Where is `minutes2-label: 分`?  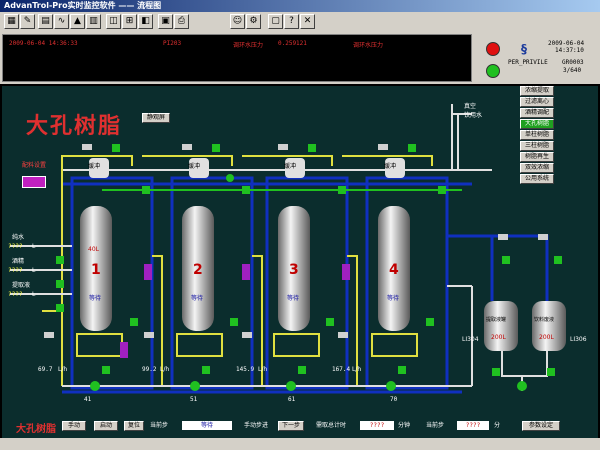 minutes2-label: 分 is located at coordinates (497, 425).